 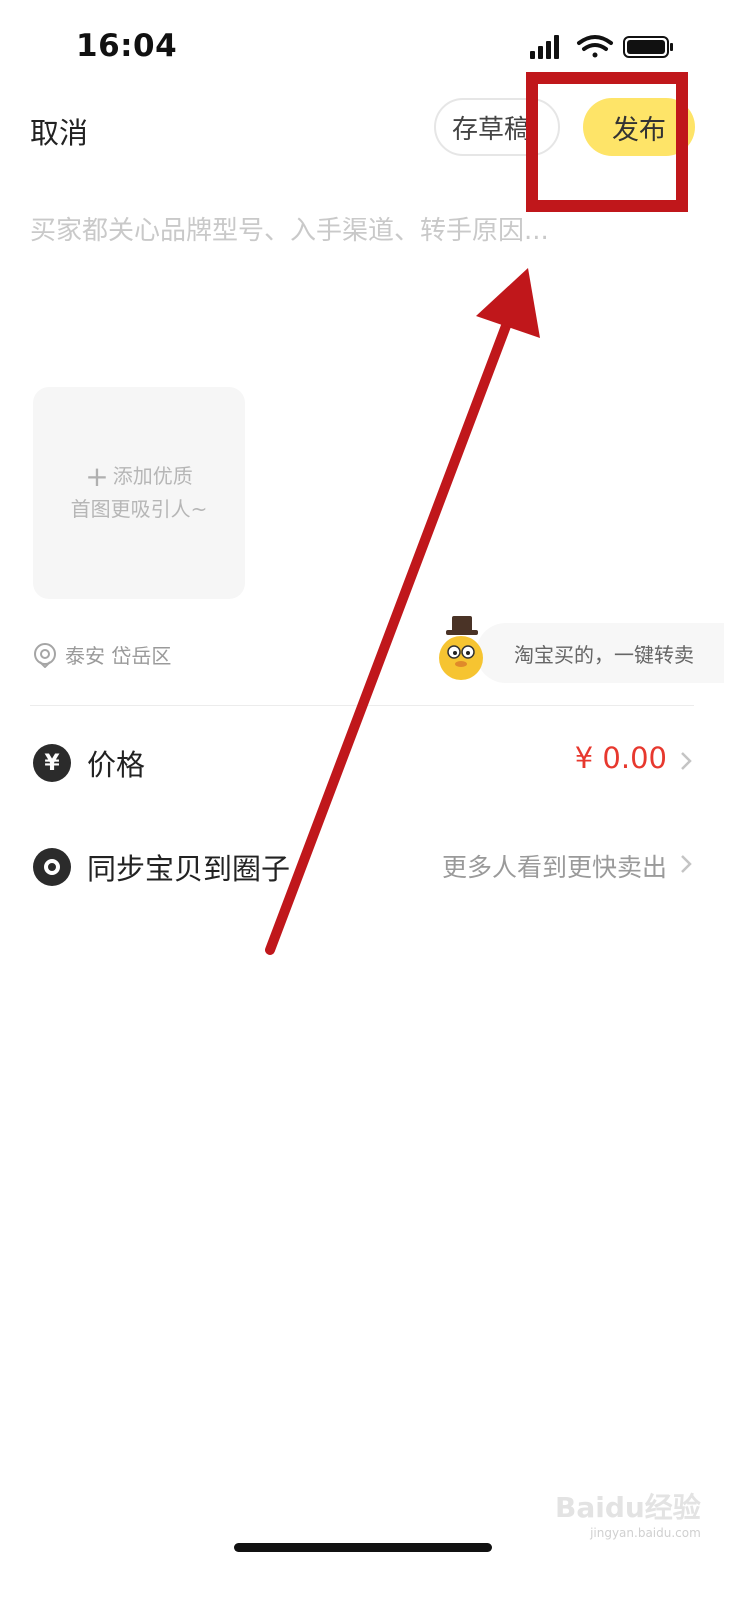 What do you see at coordinates (595, 46) in the screenshot?
I see `wifi-icon` at bounding box center [595, 46].